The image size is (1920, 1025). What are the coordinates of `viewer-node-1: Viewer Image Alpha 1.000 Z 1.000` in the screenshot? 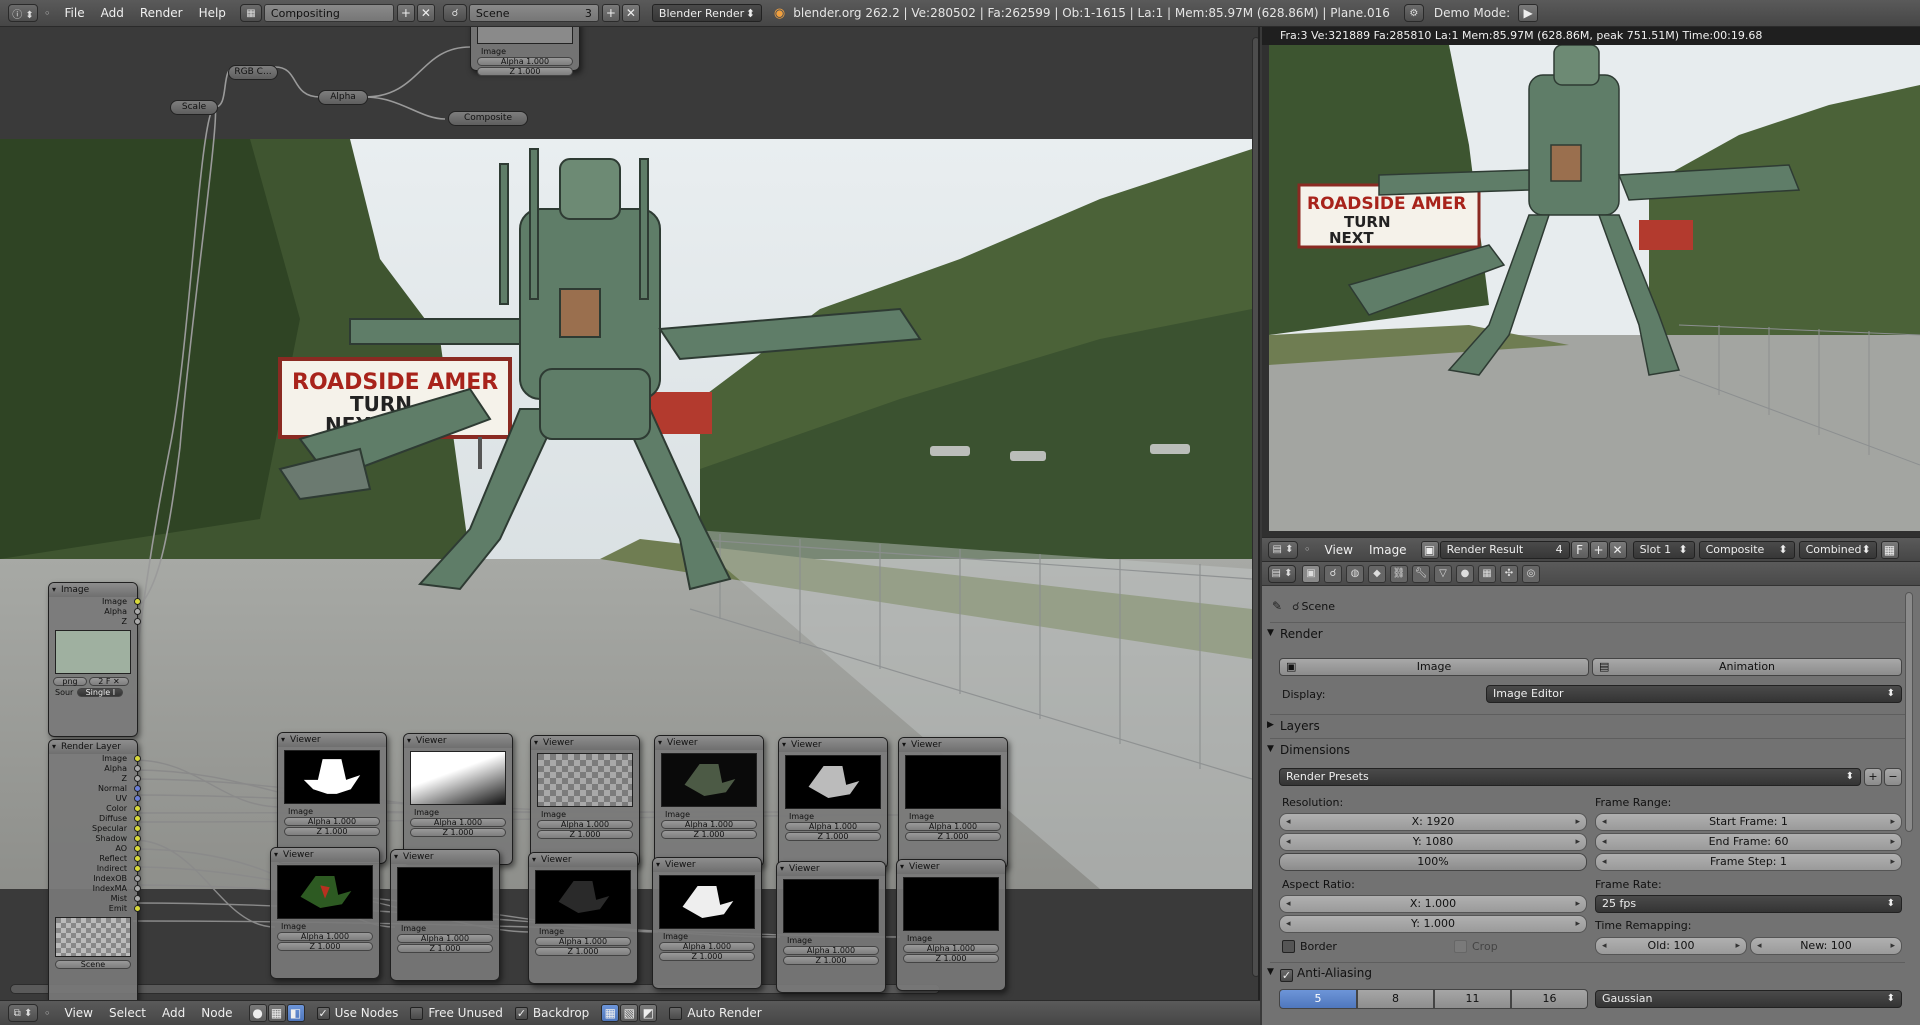 It's located at (332, 798).